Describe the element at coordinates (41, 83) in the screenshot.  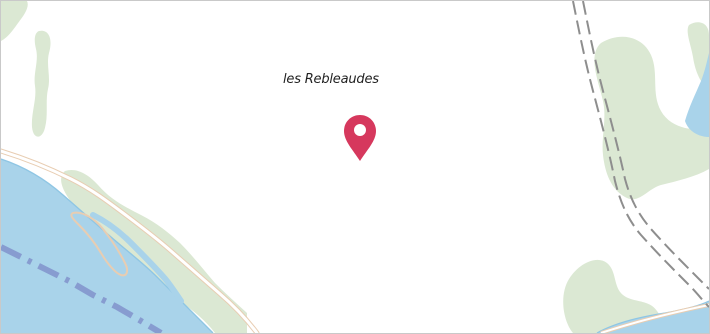
I see `woodland-strip-left` at that location.